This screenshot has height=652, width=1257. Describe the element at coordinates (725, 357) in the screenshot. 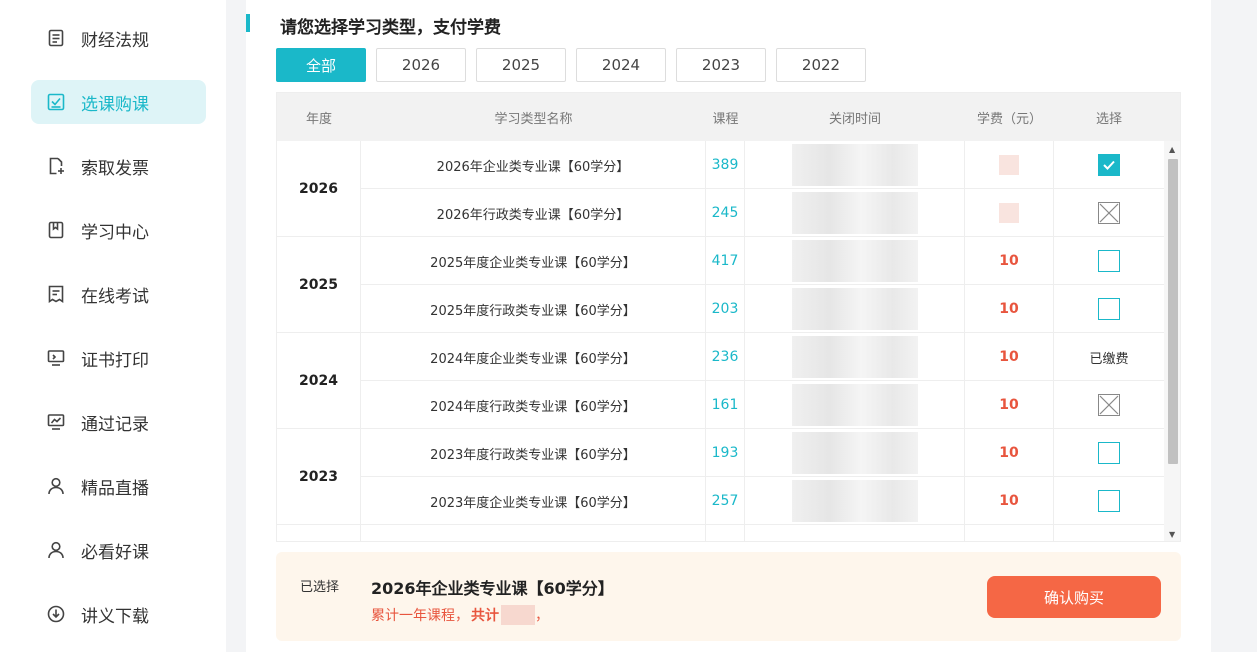

I see `course-count-link: 236` at that location.